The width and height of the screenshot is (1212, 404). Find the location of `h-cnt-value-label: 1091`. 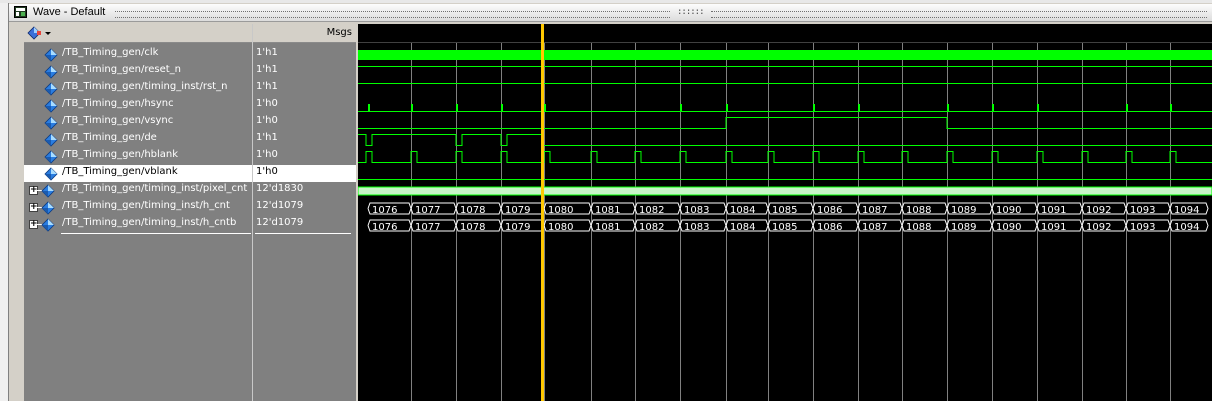

h-cnt-value-label: 1091 is located at coordinates (1053, 210).